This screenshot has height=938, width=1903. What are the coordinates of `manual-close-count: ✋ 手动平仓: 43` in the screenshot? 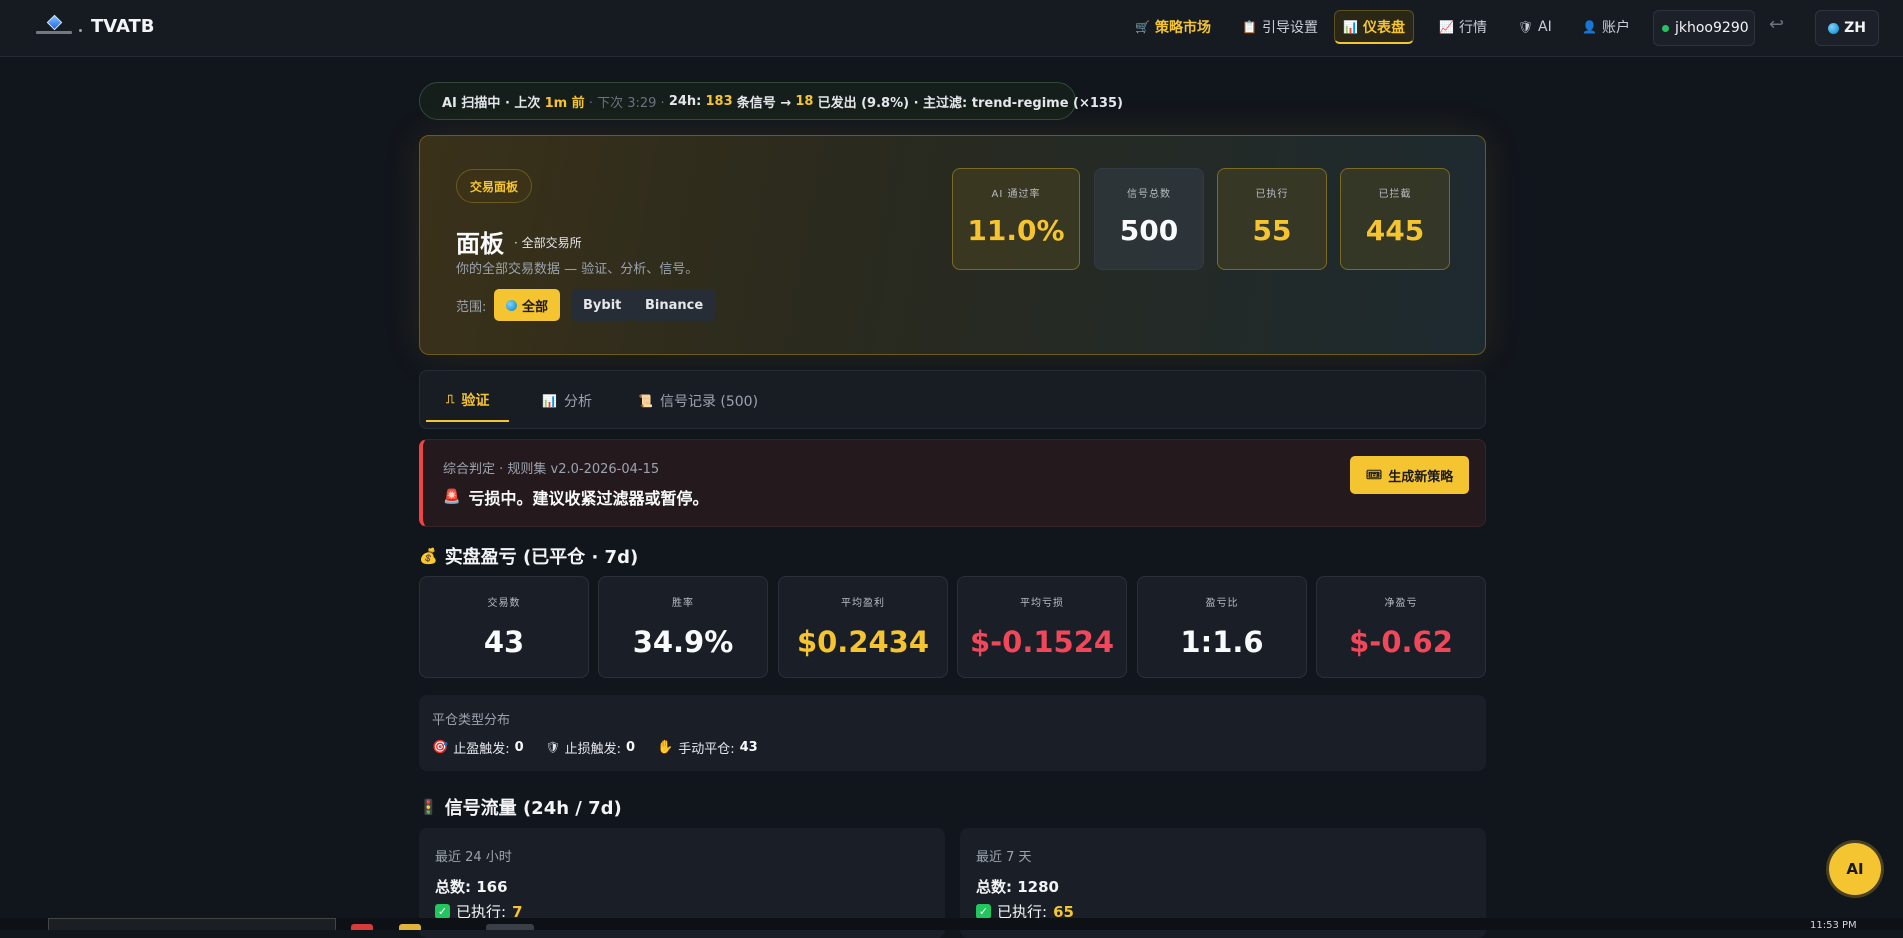 It's located at (707, 747).